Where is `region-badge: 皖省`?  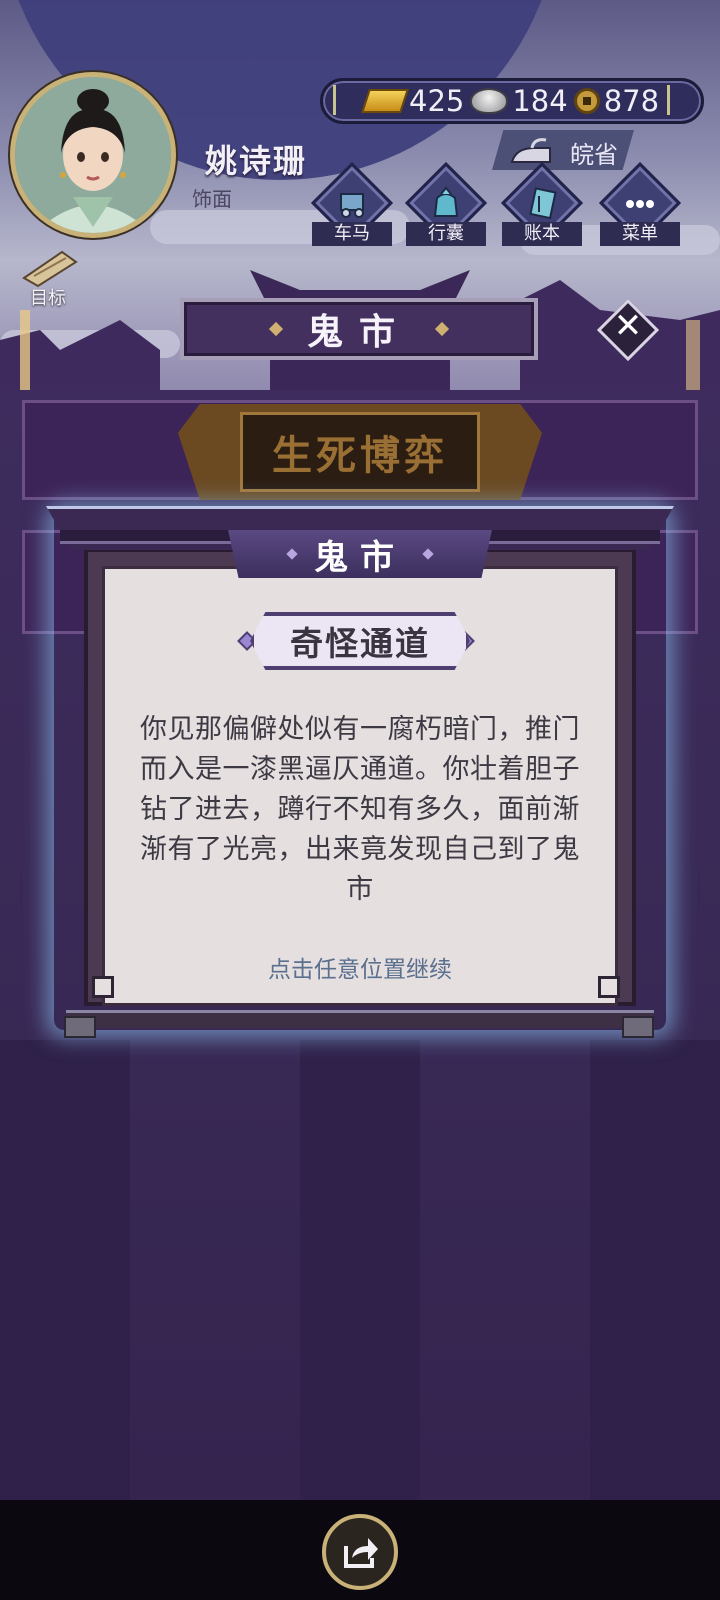 region-badge: 皖省 is located at coordinates (563, 150).